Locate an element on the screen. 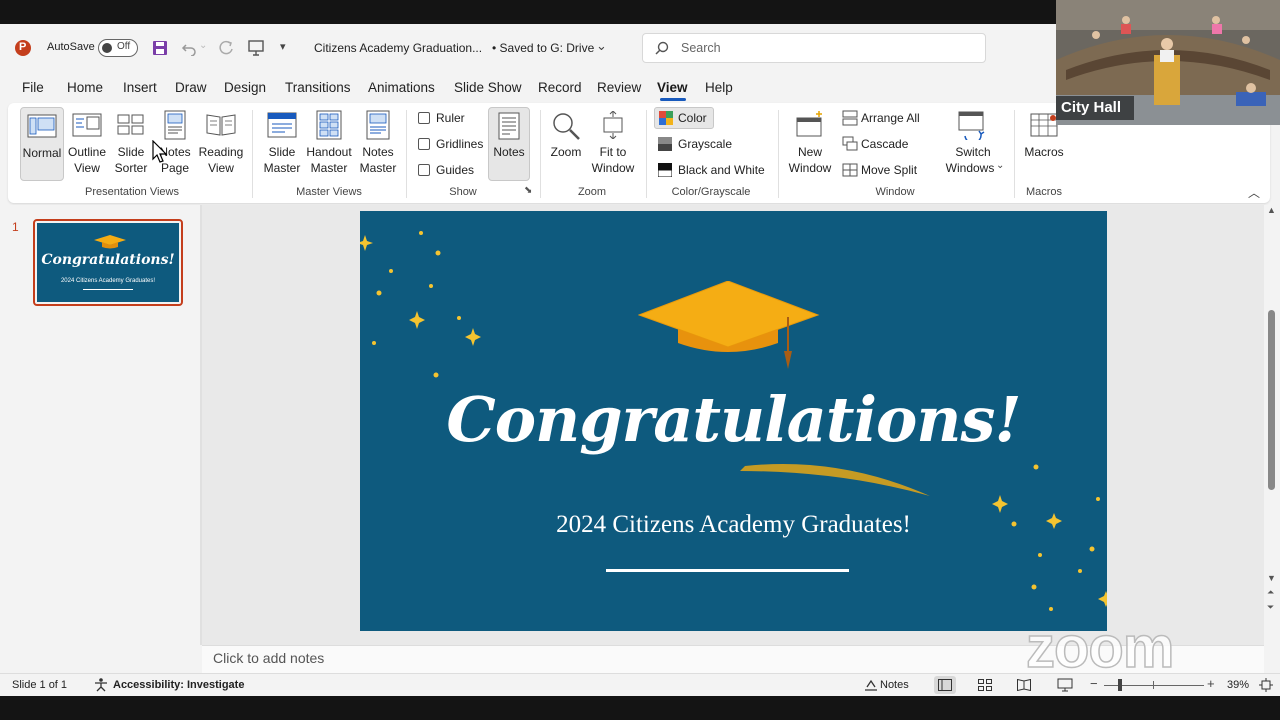 The width and height of the screenshot is (1280, 720). collapse-ribbon-chevron-up-icon: ︿ is located at coordinates (1254, 192).